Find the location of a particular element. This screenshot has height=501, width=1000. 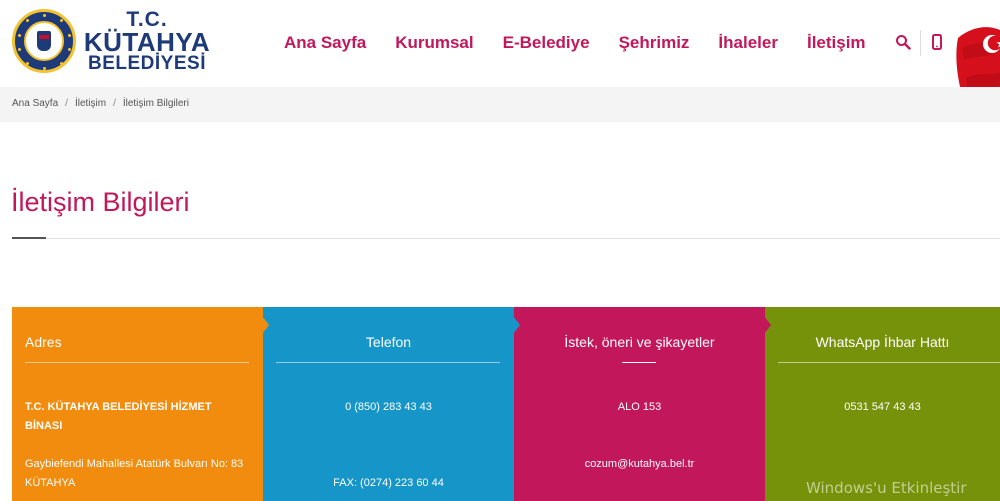

card-title: WhatsApp İhbar Hattı is located at coordinates (882, 342).